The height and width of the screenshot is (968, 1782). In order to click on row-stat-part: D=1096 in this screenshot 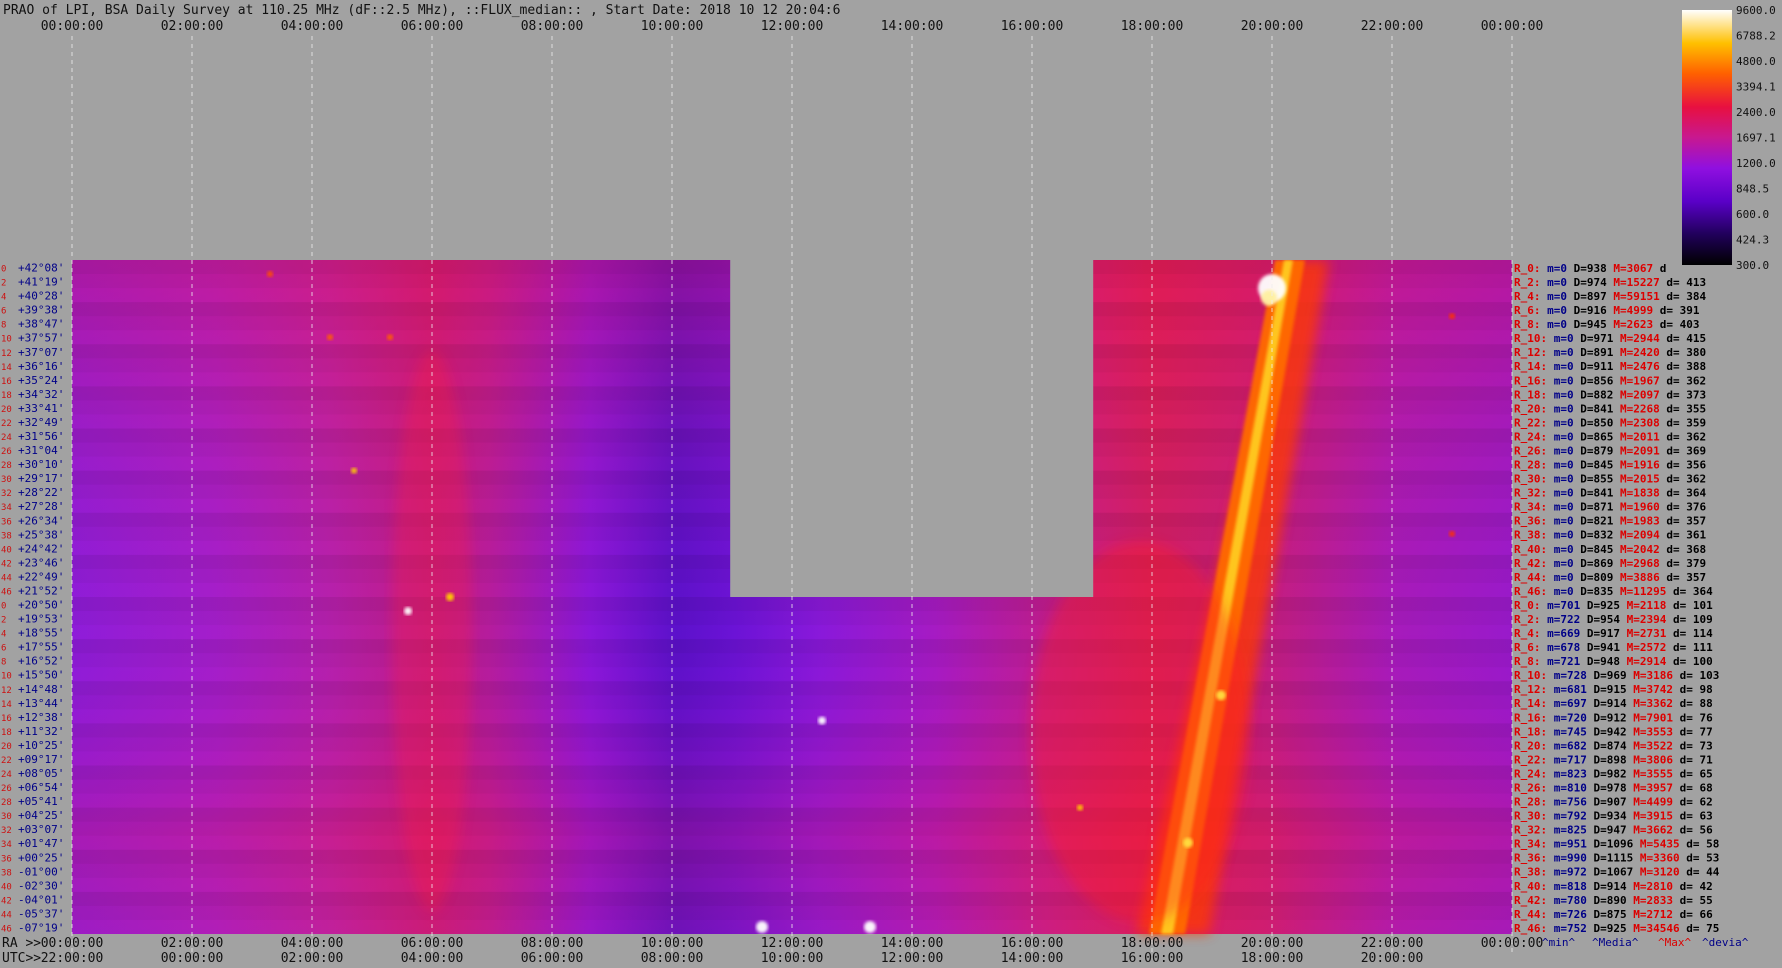, I will do `click(1610, 844)`.